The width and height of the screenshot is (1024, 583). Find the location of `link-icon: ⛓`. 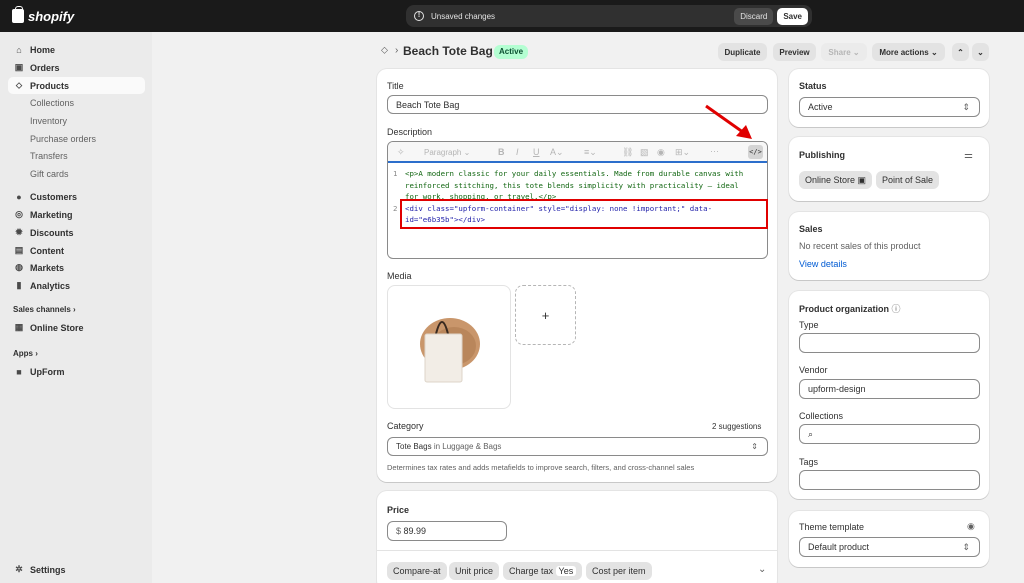

link-icon: ⛓ is located at coordinates (627, 152).